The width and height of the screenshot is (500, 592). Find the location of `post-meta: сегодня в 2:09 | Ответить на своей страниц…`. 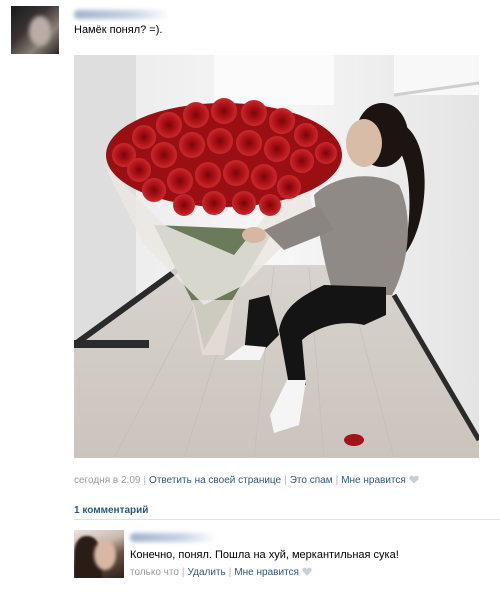

post-meta: сегодня в 2:09 | Ответить на своей страниц… is located at coordinates (246, 480).